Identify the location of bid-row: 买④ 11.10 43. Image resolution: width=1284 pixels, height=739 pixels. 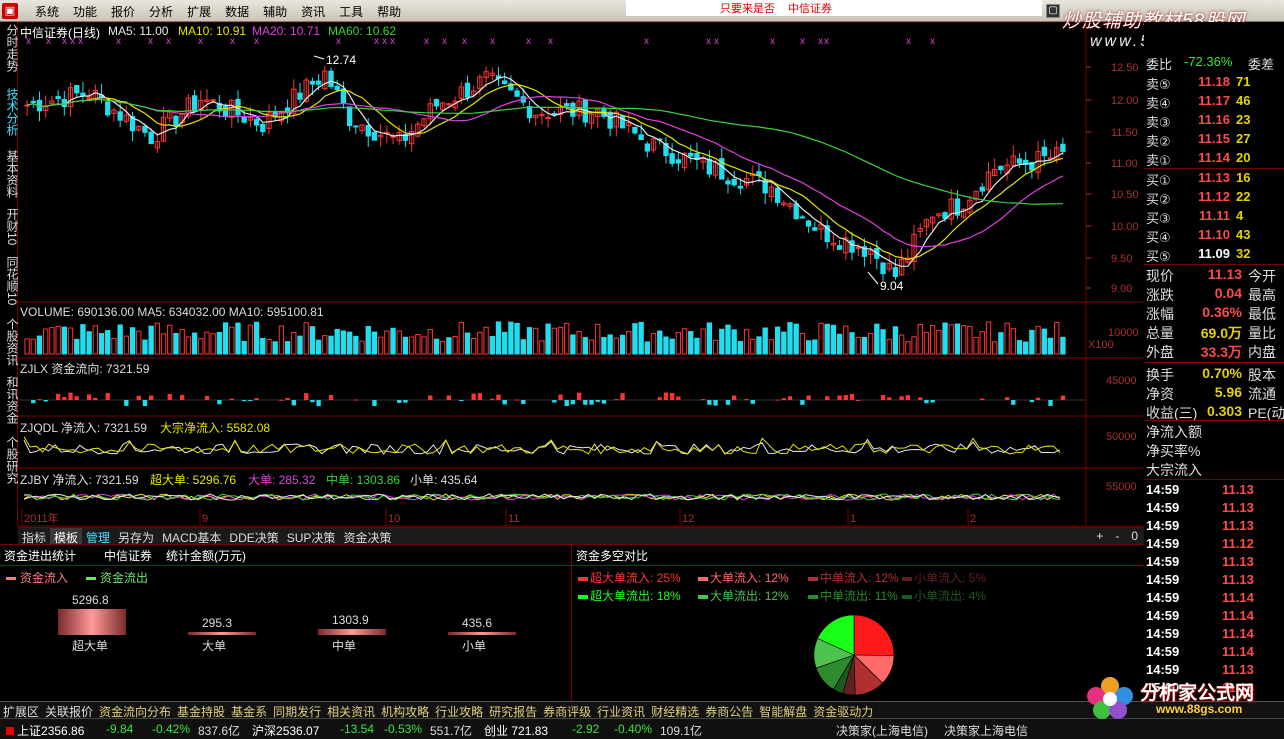
(1214, 236).